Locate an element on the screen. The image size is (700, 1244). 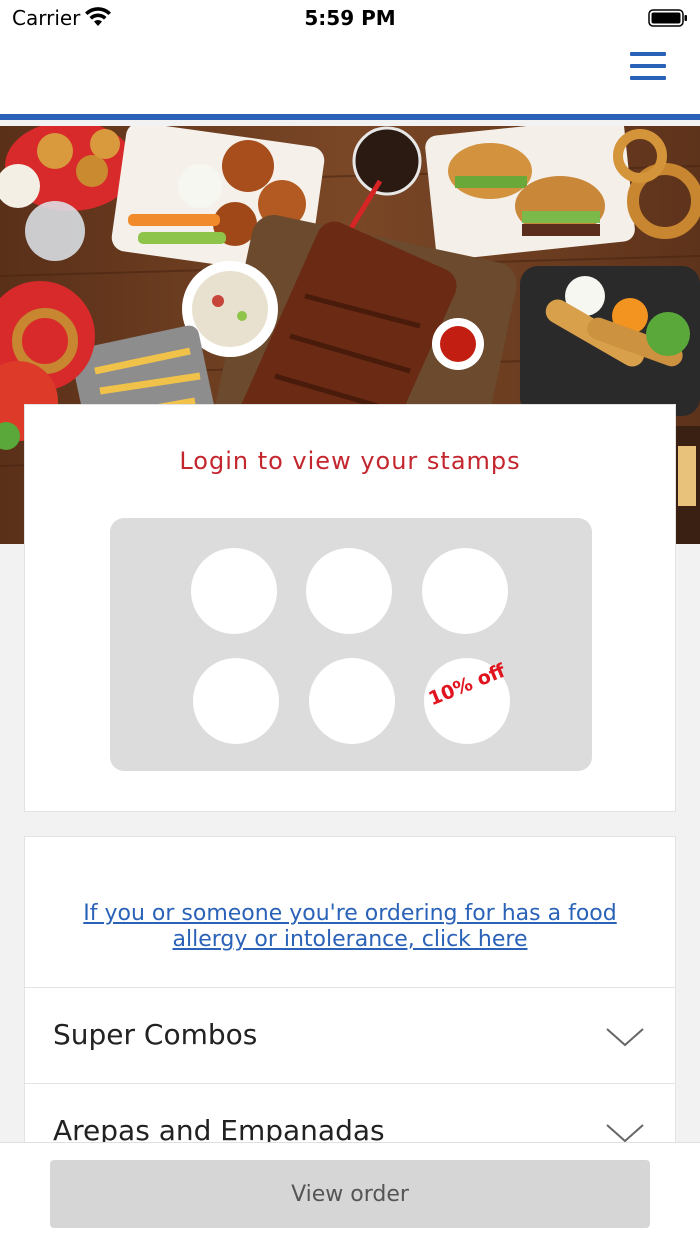
battery-icon is located at coordinates (667, 18).